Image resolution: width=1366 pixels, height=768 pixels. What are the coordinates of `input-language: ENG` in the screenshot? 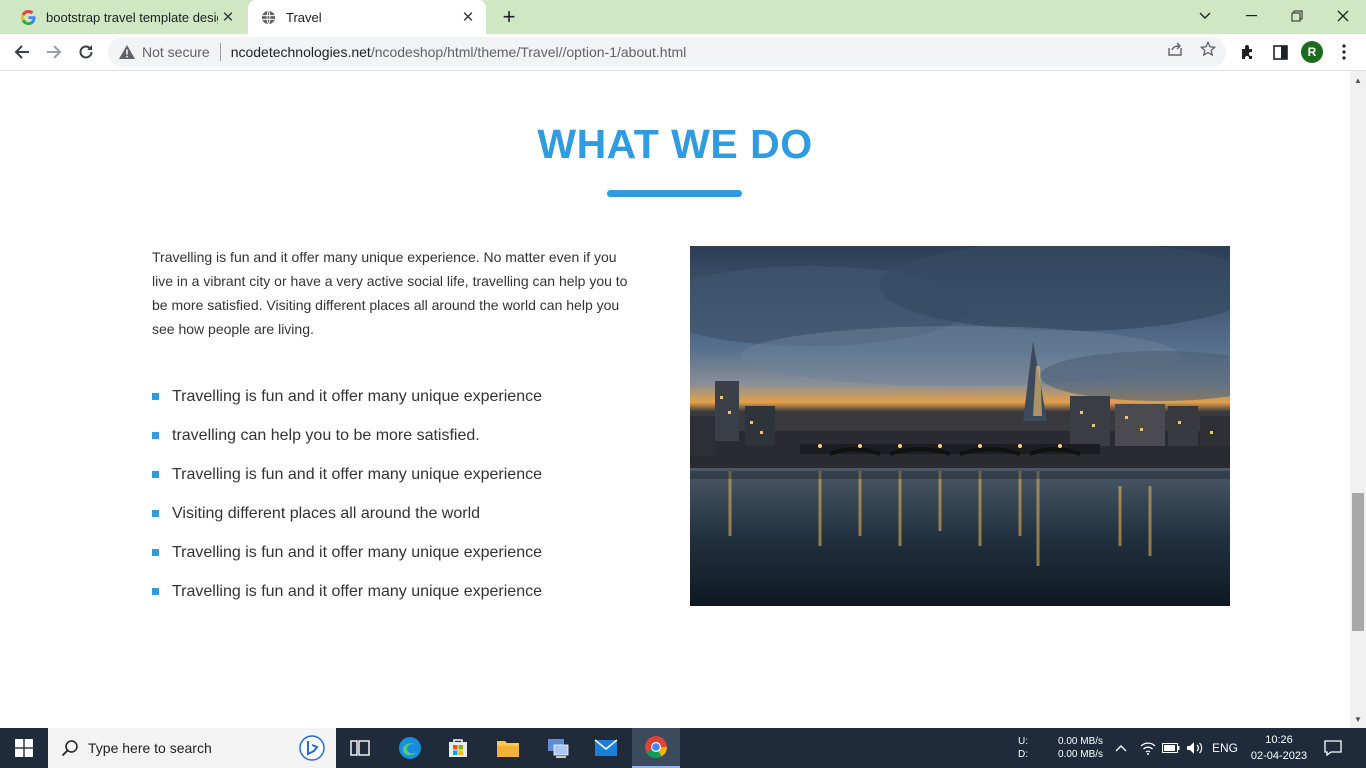 It's located at (1225, 748).